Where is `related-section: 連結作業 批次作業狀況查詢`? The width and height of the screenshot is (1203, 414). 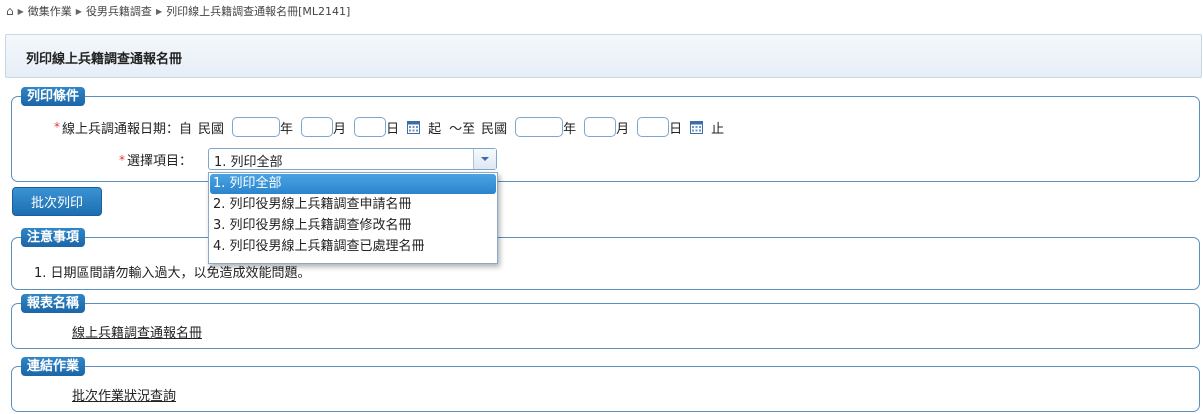 related-section: 連結作業 批次作業狀況查詢 is located at coordinates (605, 384).